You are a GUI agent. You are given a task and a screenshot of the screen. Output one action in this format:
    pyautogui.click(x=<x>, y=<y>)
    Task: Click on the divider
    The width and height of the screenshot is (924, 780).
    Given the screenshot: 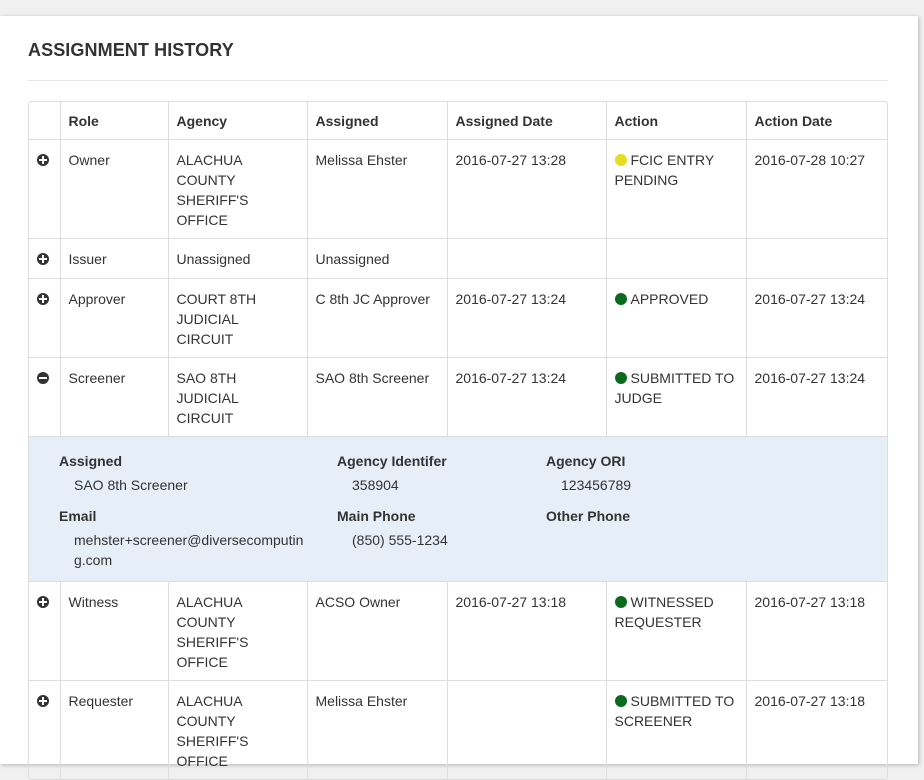 What is the action you would take?
    pyautogui.click(x=458, y=80)
    